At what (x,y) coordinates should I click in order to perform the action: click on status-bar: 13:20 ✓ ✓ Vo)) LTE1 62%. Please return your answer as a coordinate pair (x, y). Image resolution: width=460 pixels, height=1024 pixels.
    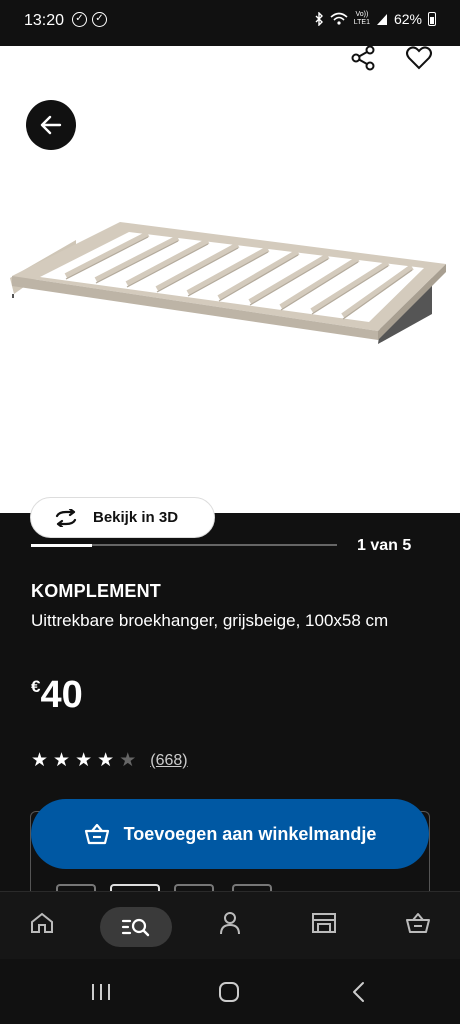
    Looking at the image, I should click on (230, 23).